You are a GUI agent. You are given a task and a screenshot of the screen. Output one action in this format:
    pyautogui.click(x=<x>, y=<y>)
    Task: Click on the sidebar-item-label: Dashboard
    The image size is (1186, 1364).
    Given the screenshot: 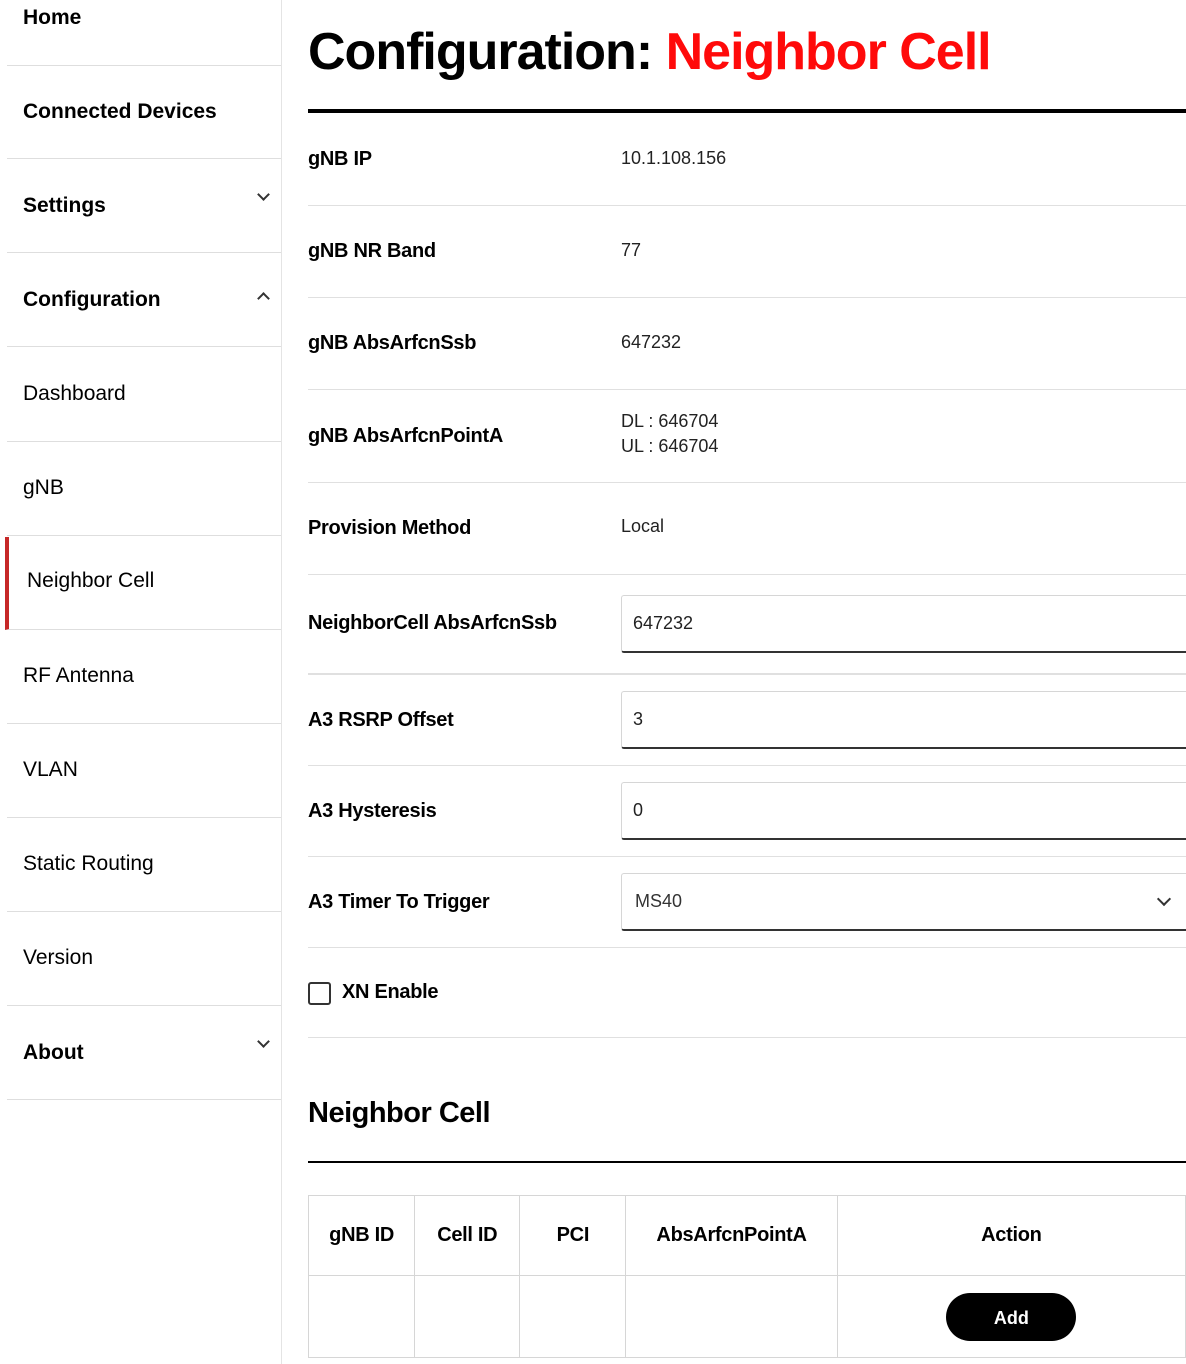 What is the action you would take?
    pyautogui.click(x=74, y=393)
    